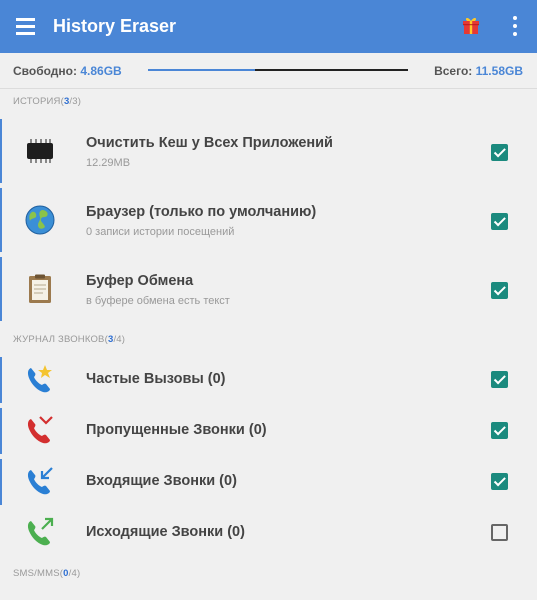  What do you see at coordinates (115, 26) in the screenshot?
I see `app-title: History Eraser` at bounding box center [115, 26].